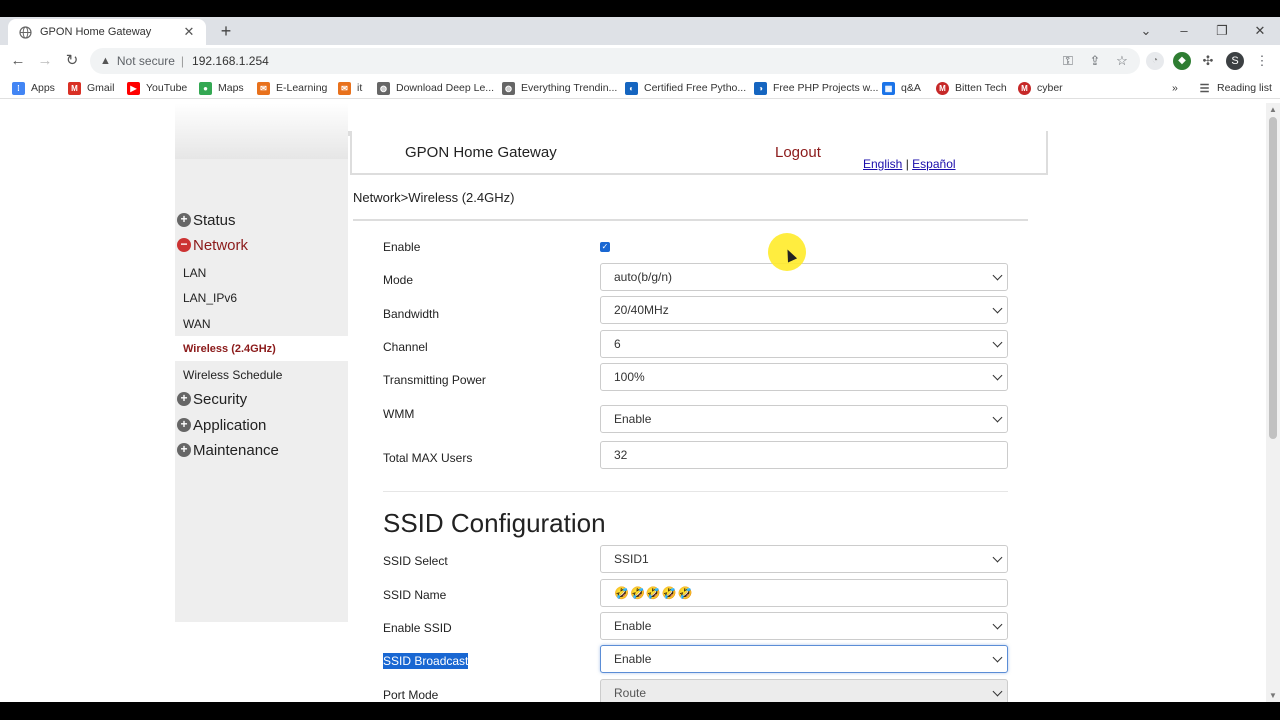 The height and width of the screenshot is (720, 1280). I want to click on mode-value: auto(b/g/n), so click(643, 277).